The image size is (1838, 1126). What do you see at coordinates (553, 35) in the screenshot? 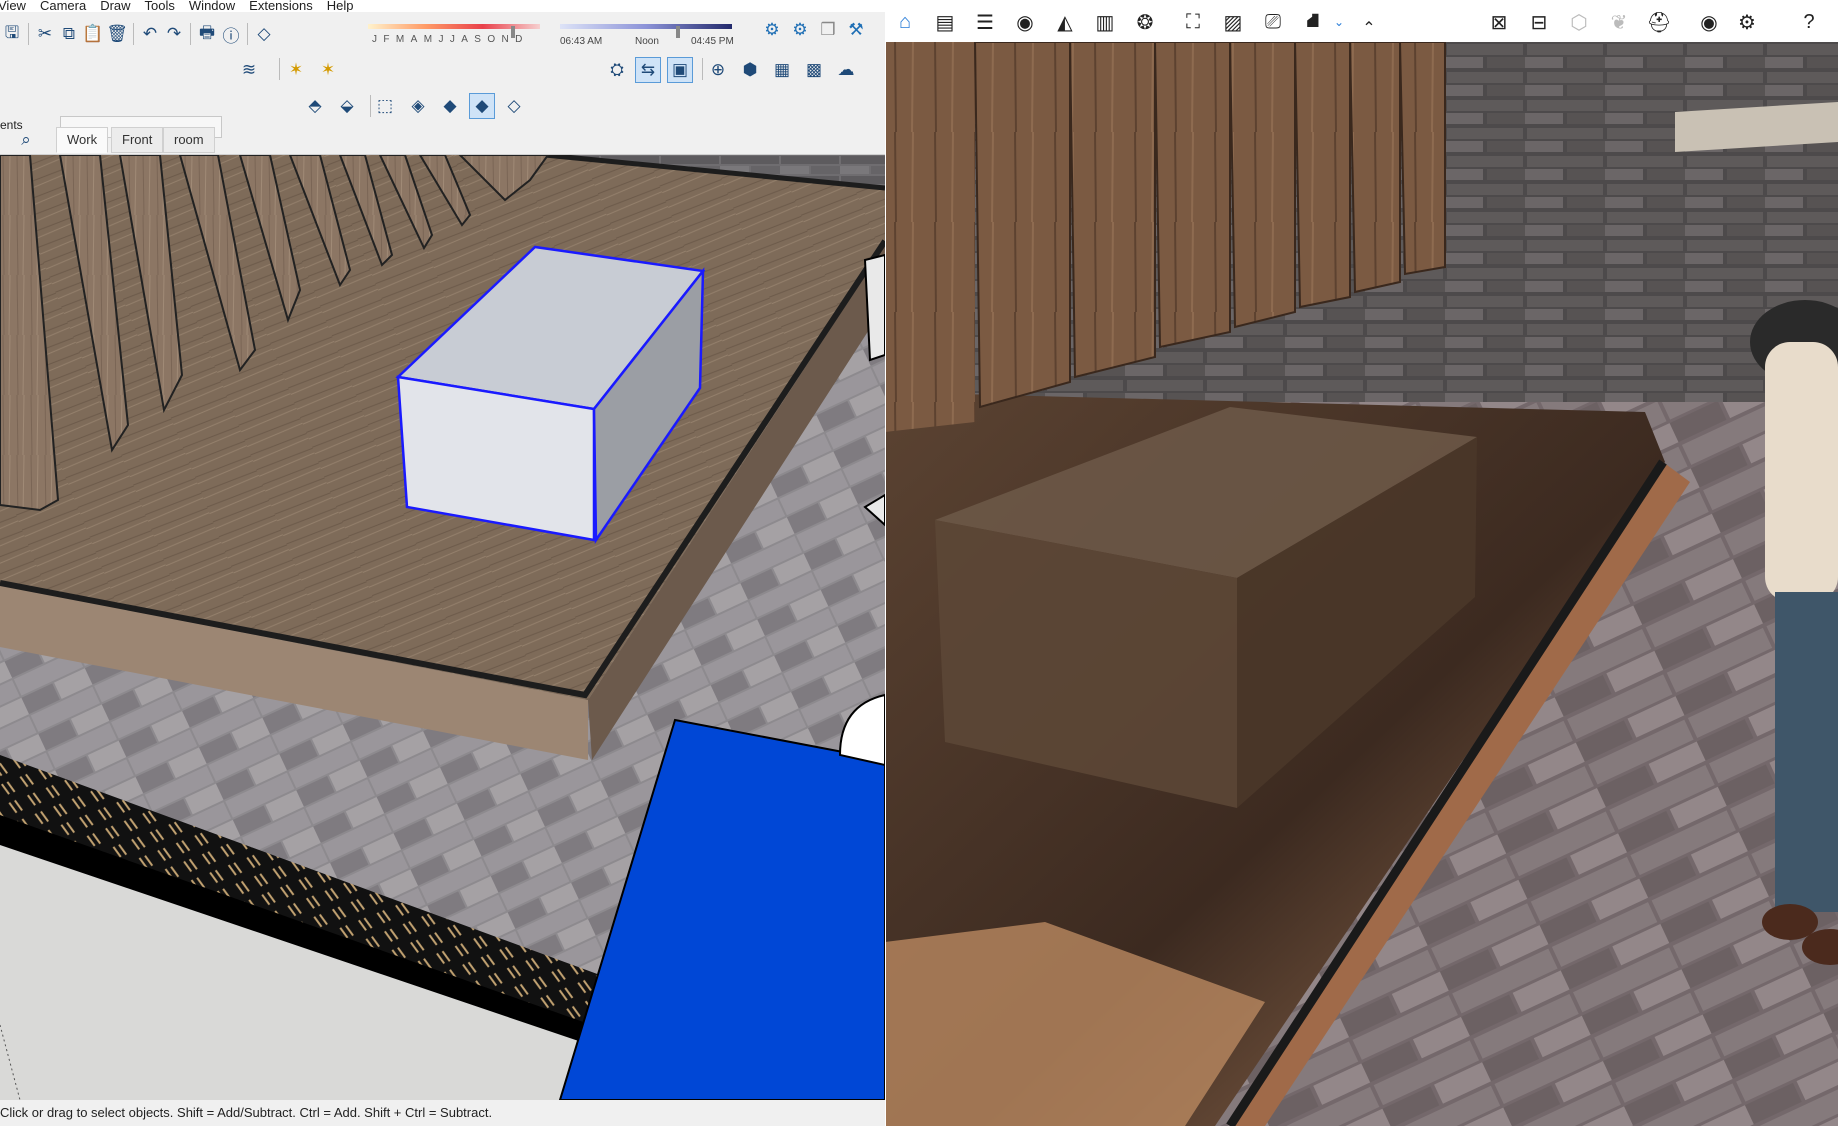
I see `shadow-settings: JFMAMJJASOND 06:43 AM Noon 04:45 PM` at bounding box center [553, 35].